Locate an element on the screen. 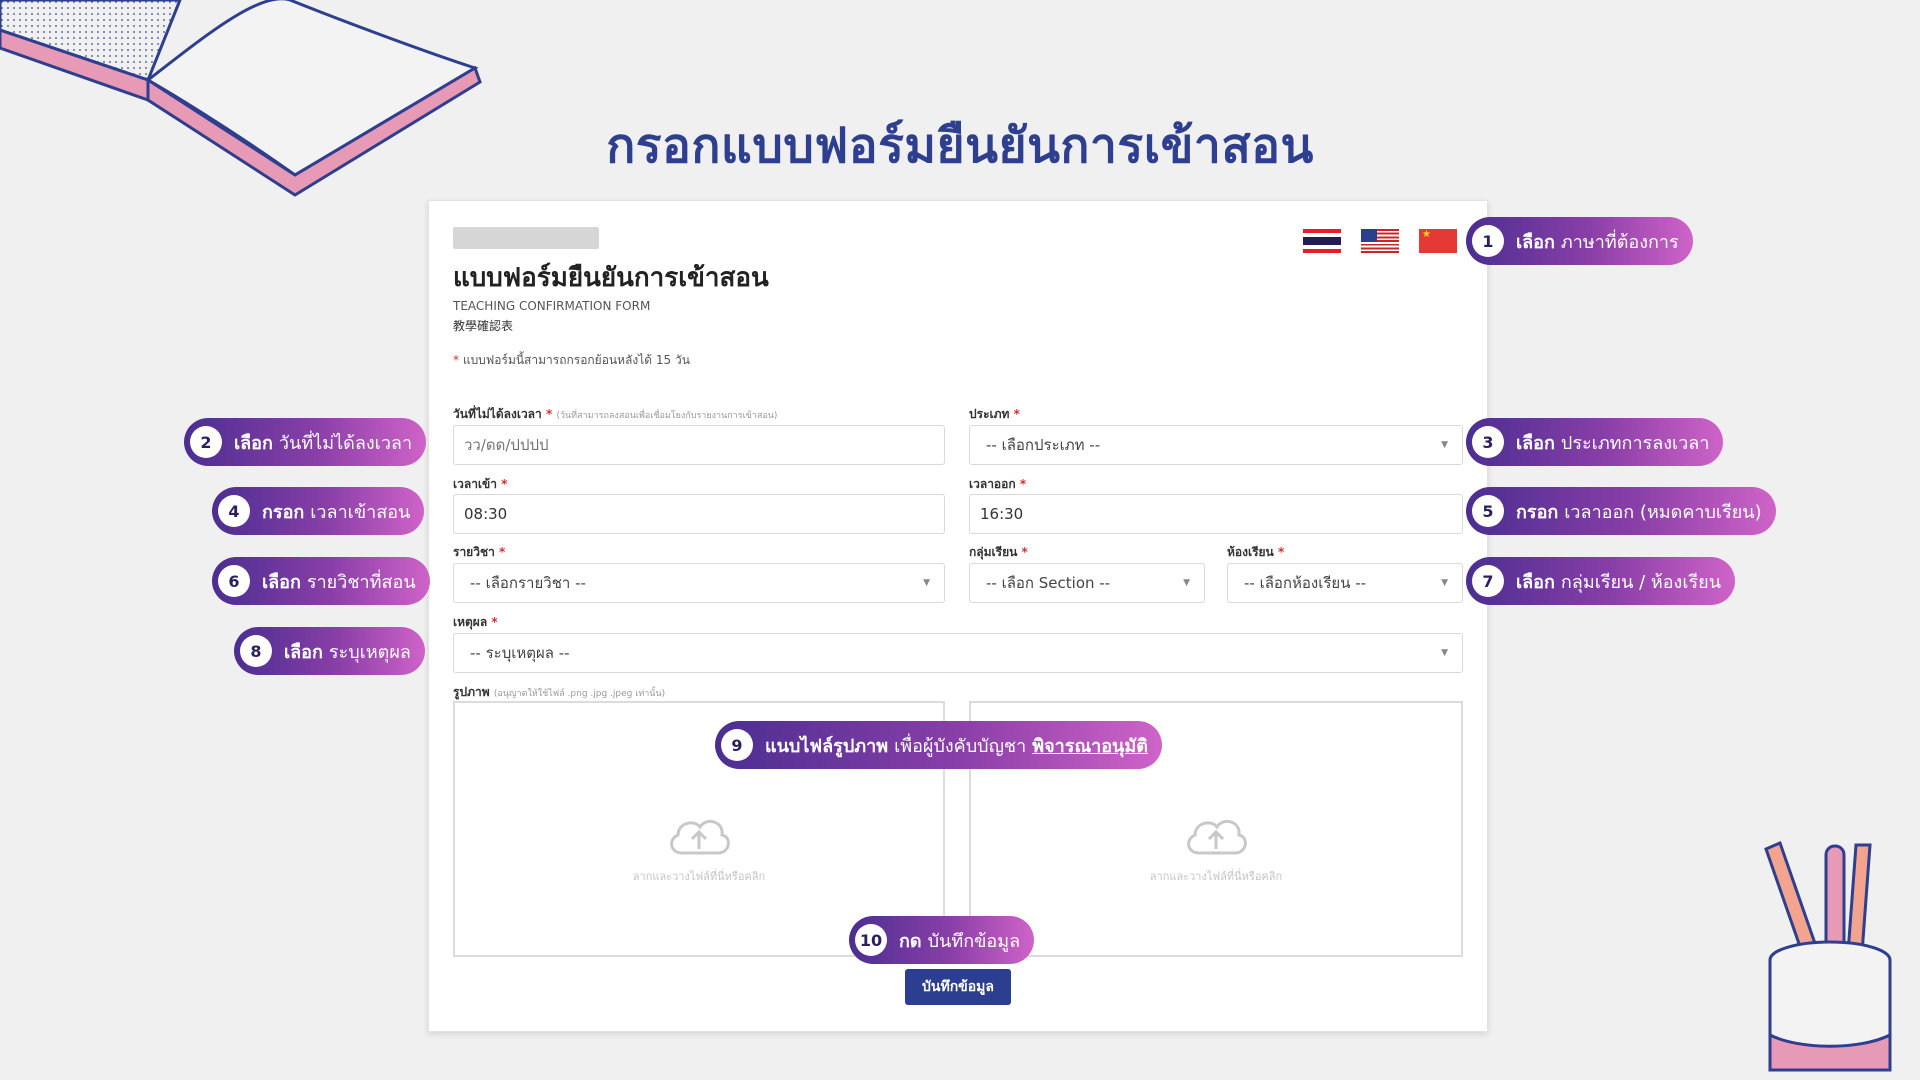 The height and width of the screenshot is (1080, 1920). language-selector: ★ is located at coordinates (1380, 241).